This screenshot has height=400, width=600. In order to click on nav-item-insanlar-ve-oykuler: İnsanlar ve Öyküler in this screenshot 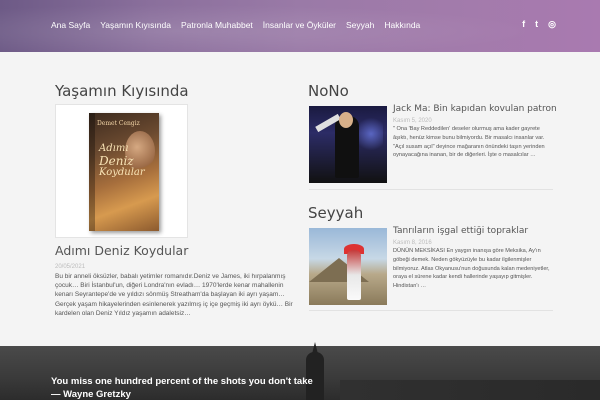, I will do `click(299, 25)`.